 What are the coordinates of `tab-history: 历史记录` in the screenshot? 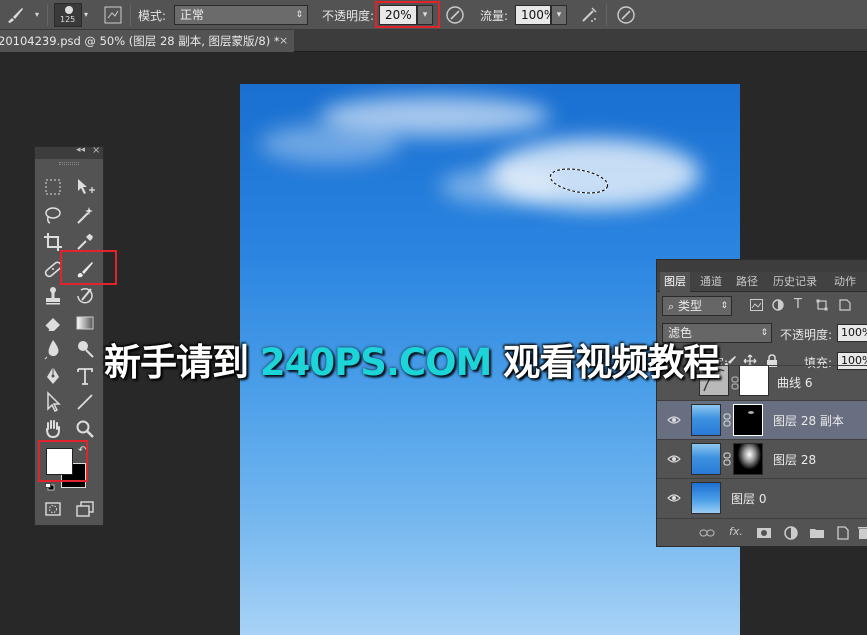 It's located at (795, 282).